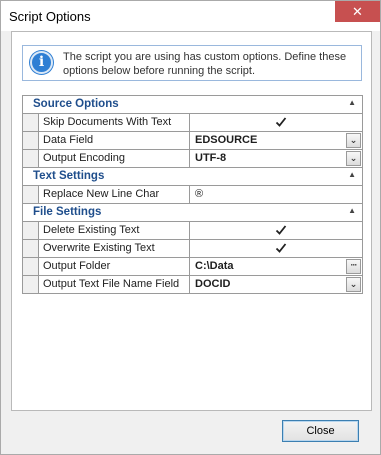 This screenshot has width=381, height=455. What do you see at coordinates (192, 213) in the screenshot?
I see `group-header: File Settings ▲` at bounding box center [192, 213].